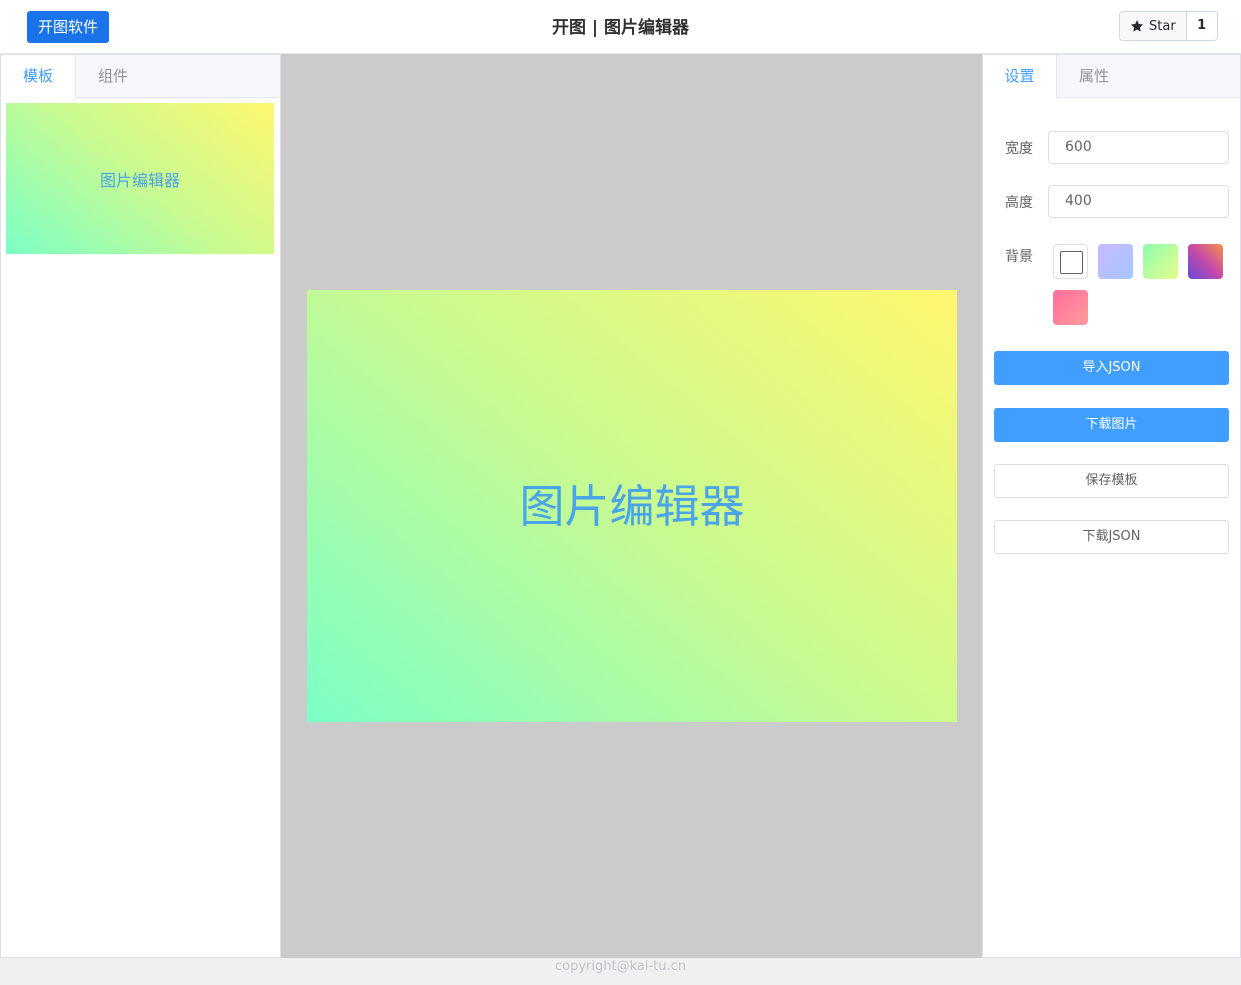  What do you see at coordinates (620, 971) in the screenshot?
I see `footer-copyright: copyright@kai-tu.cn` at bounding box center [620, 971].